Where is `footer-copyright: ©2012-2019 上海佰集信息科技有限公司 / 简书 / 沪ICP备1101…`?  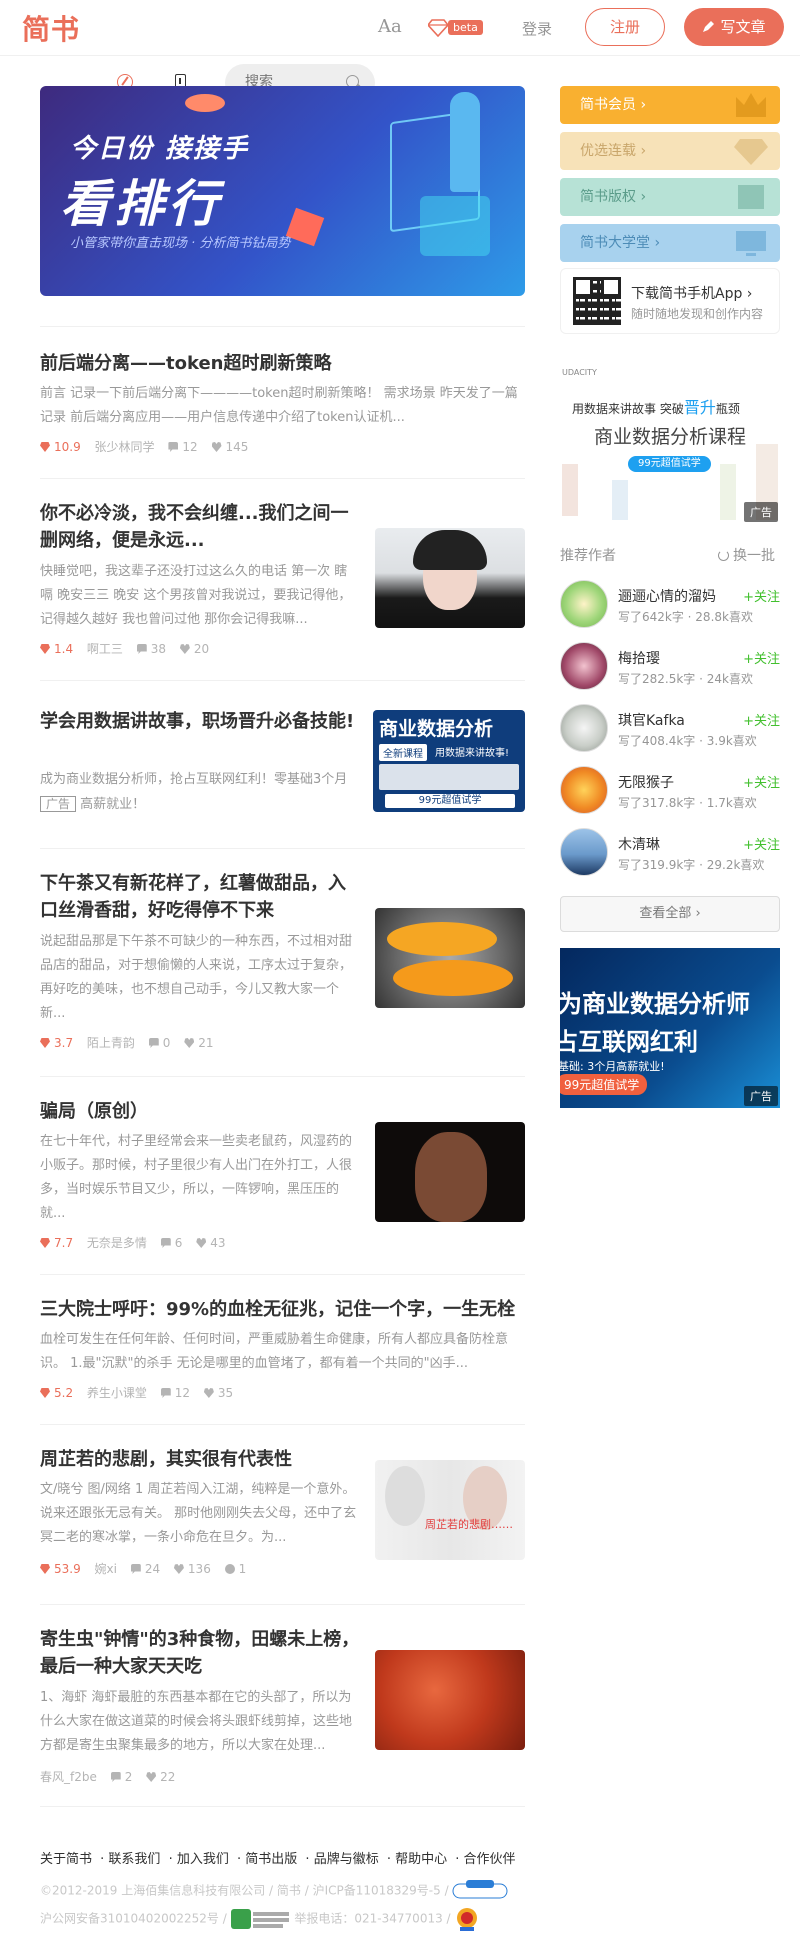
footer-copyright: ©2012-2019 上海佰集信息科技有限公司 / 简书 / 沪ICP备1101… is located at coordinates (274, 1891).